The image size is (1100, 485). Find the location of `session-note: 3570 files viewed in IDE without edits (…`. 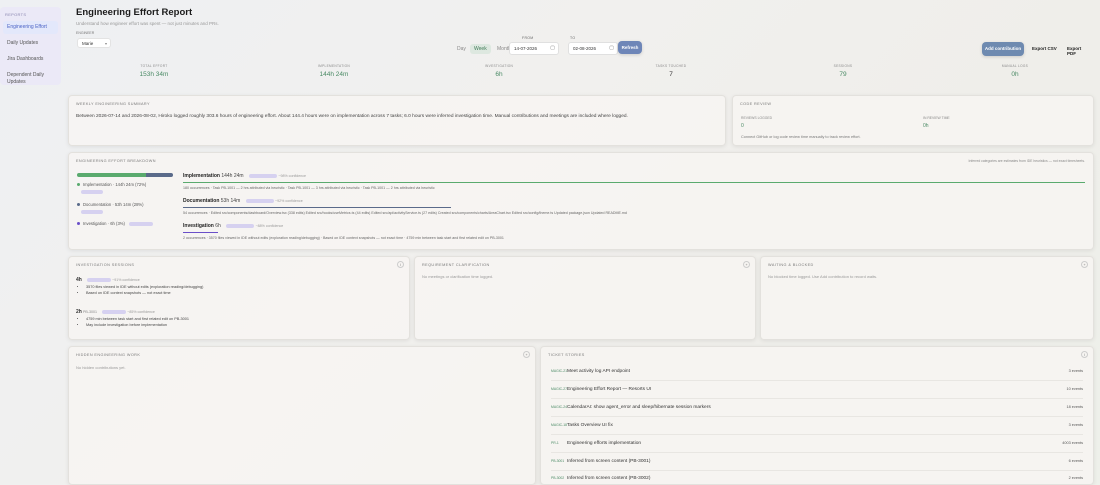

session-note: 3570 files viewed in IDE without edits (… is located at coordinates (144, 287).